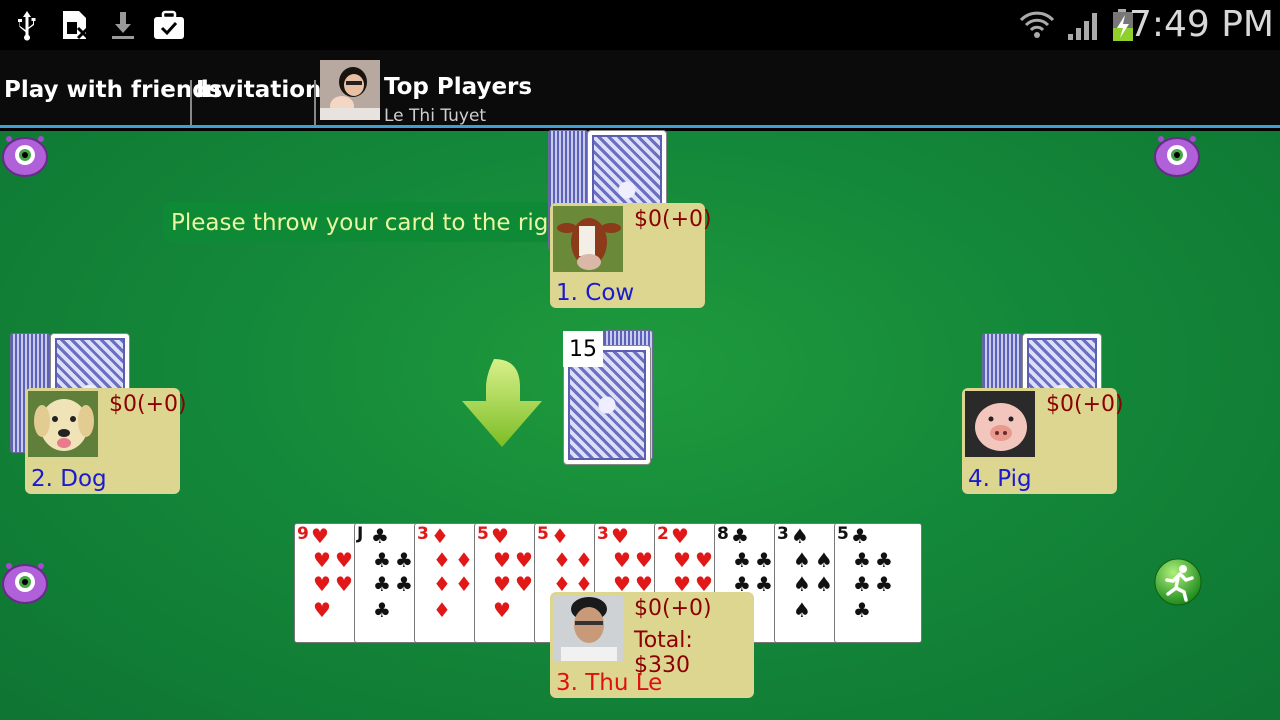  What do you see at coordinates (588, 239) in the screenshot?
I see `cow-avatar` at bounding box center [588, 239].